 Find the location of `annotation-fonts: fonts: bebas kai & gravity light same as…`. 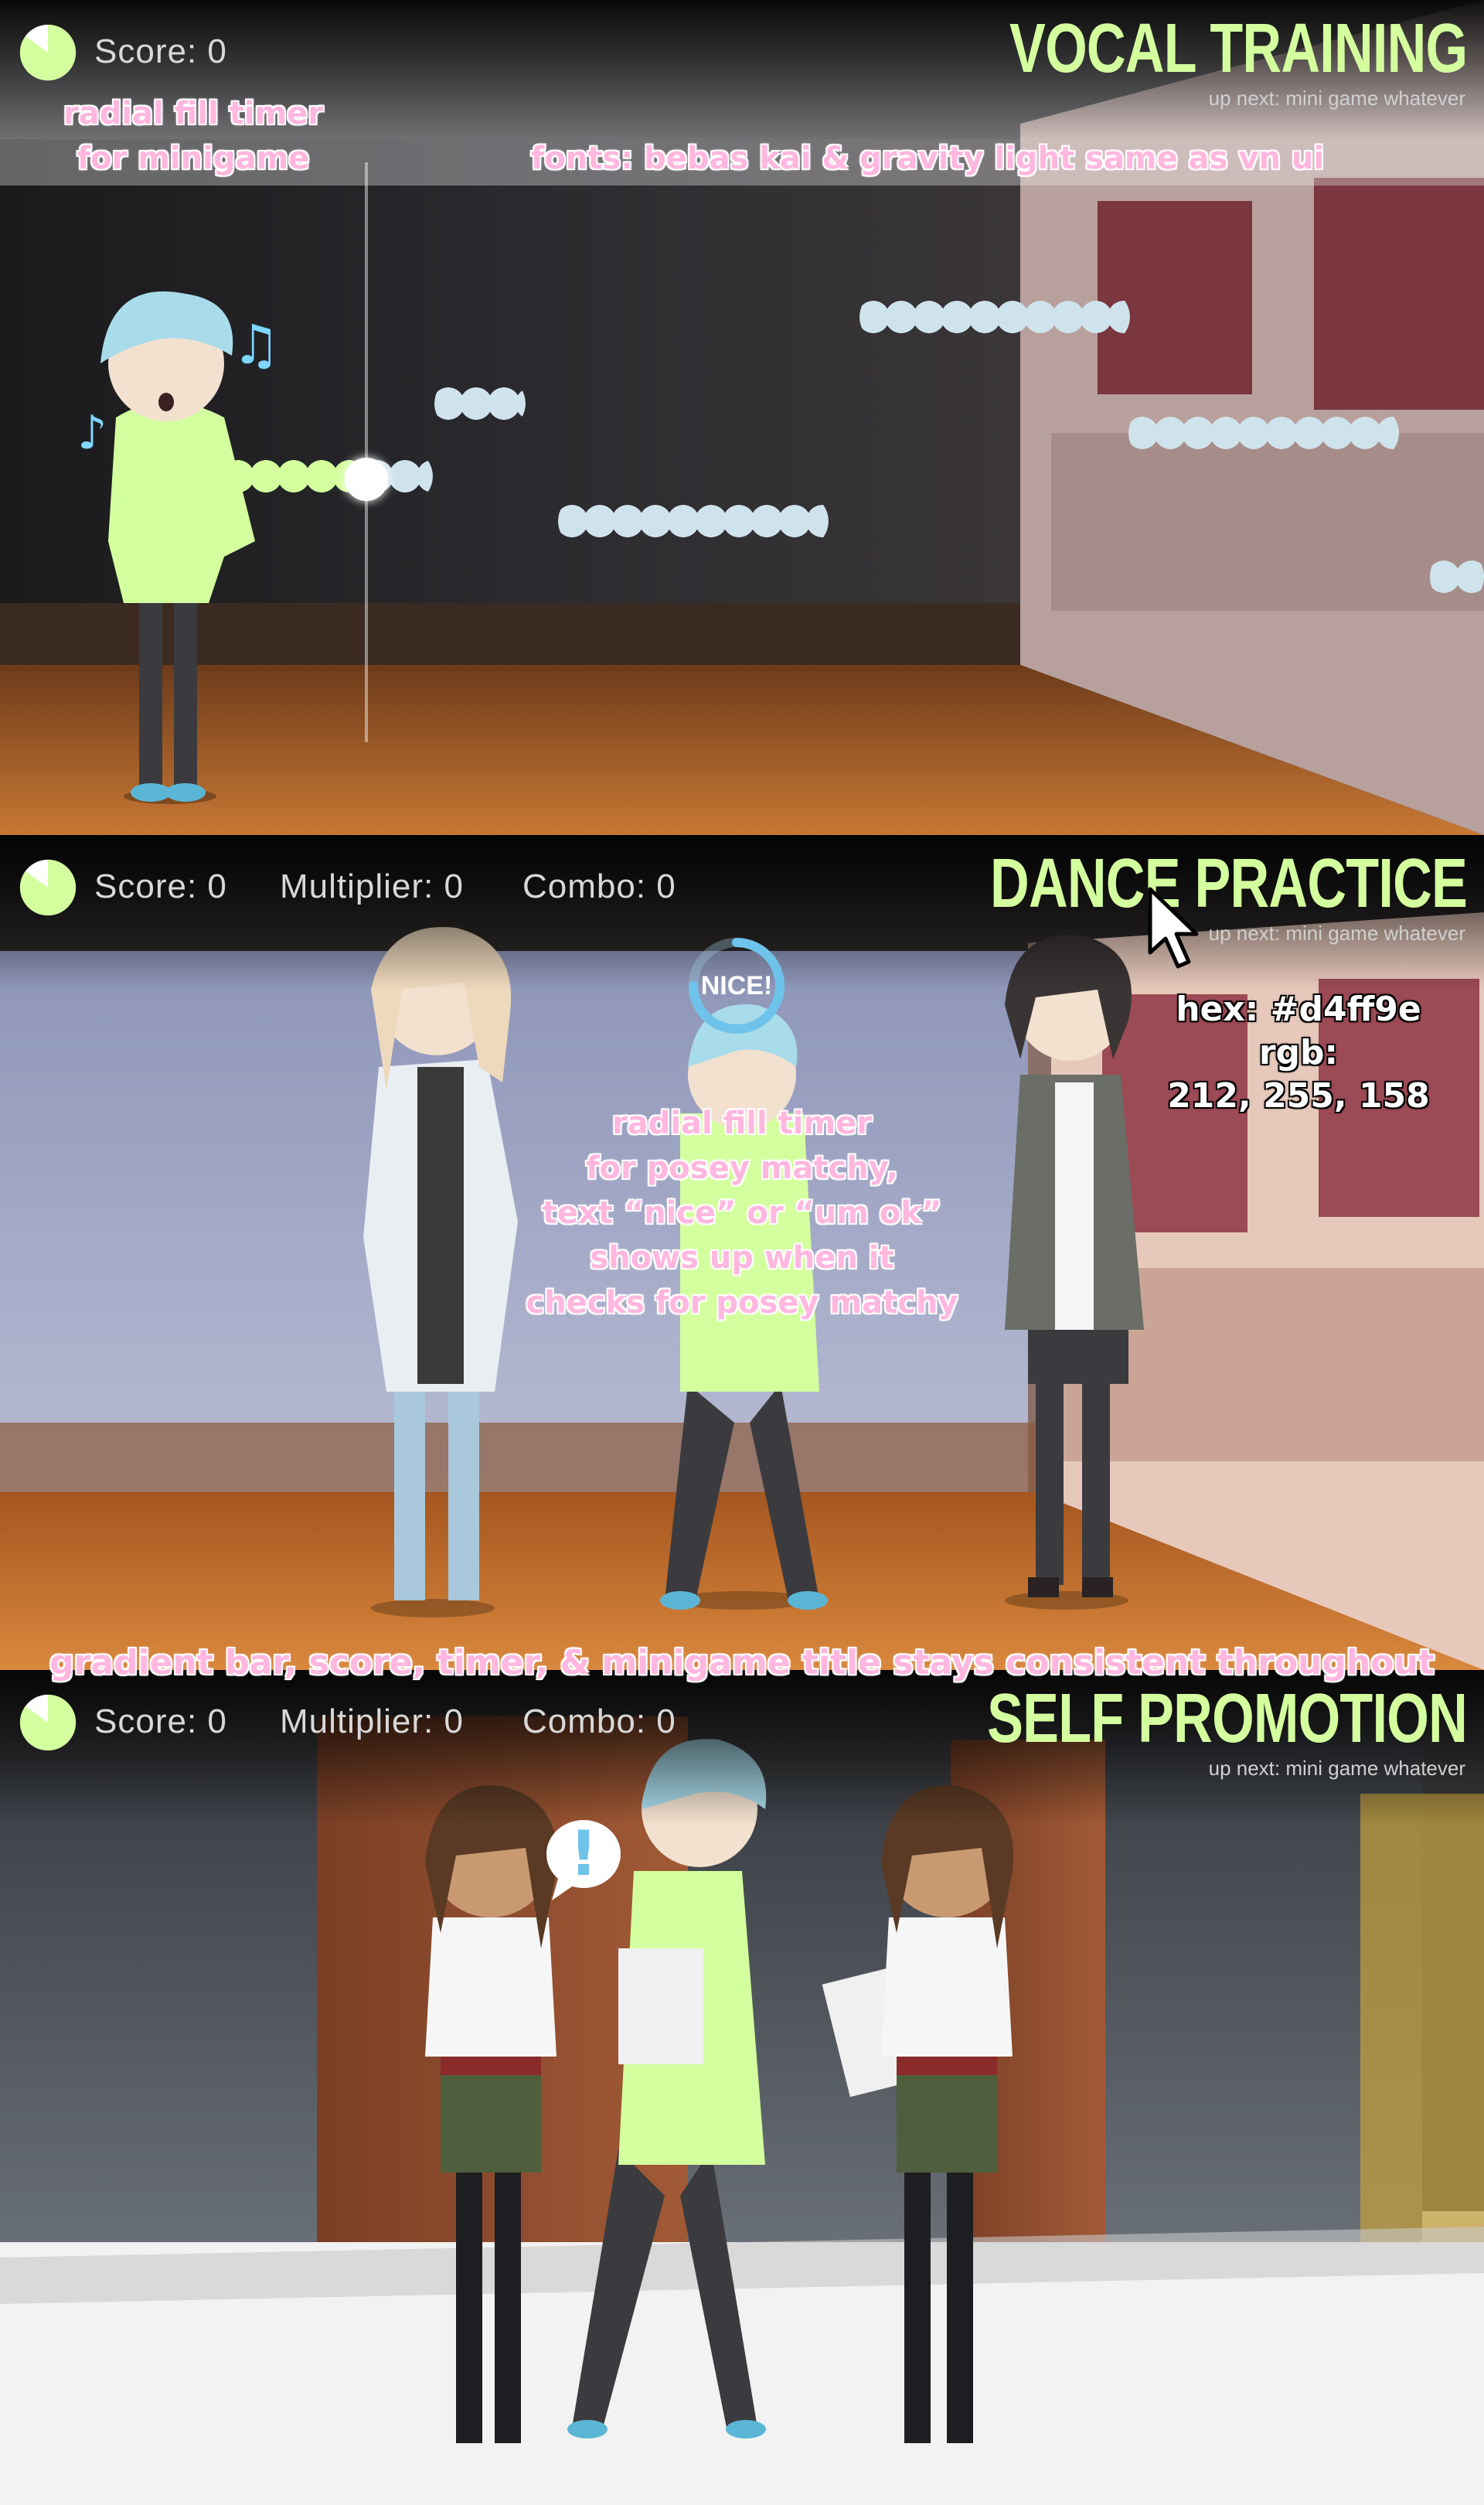

annotation-fonts: fonts: bebas kai & gravity light same as… is located at coordinates (927, 158).